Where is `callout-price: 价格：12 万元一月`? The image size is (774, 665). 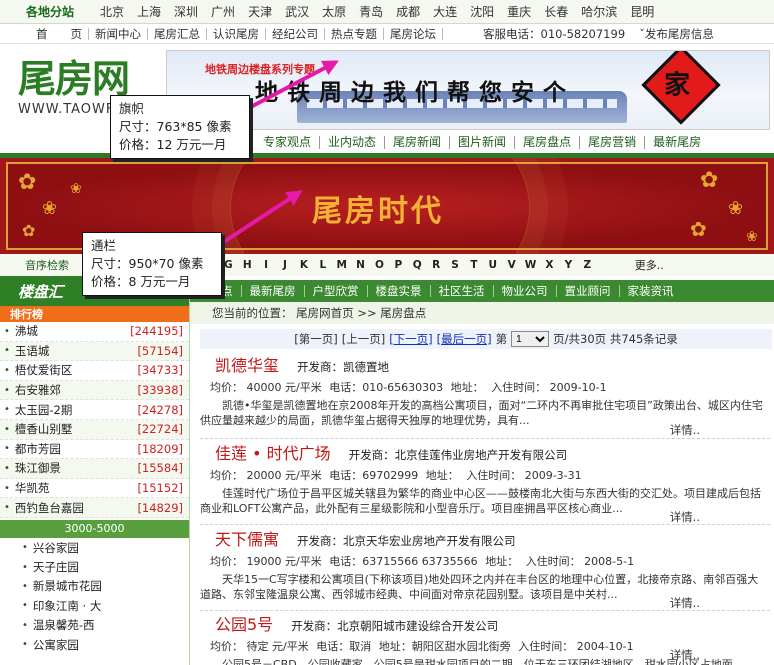 callout-price: 价格：12 万元一月 is located at coordinates (173, 144).